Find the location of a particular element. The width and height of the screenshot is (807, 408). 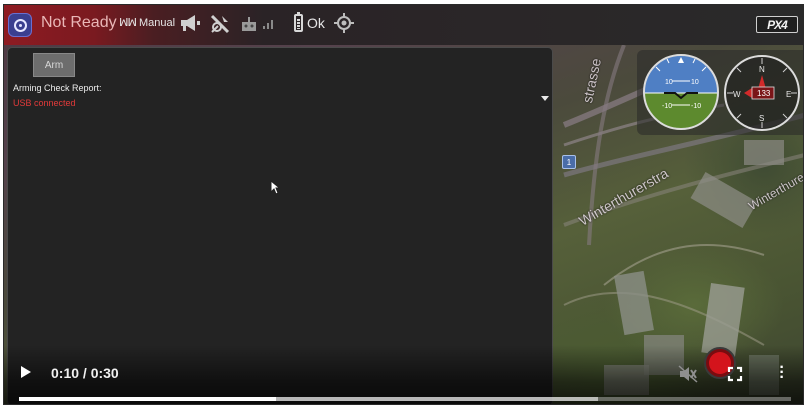

chevron-down-icon is located at coordinates (545, 98).